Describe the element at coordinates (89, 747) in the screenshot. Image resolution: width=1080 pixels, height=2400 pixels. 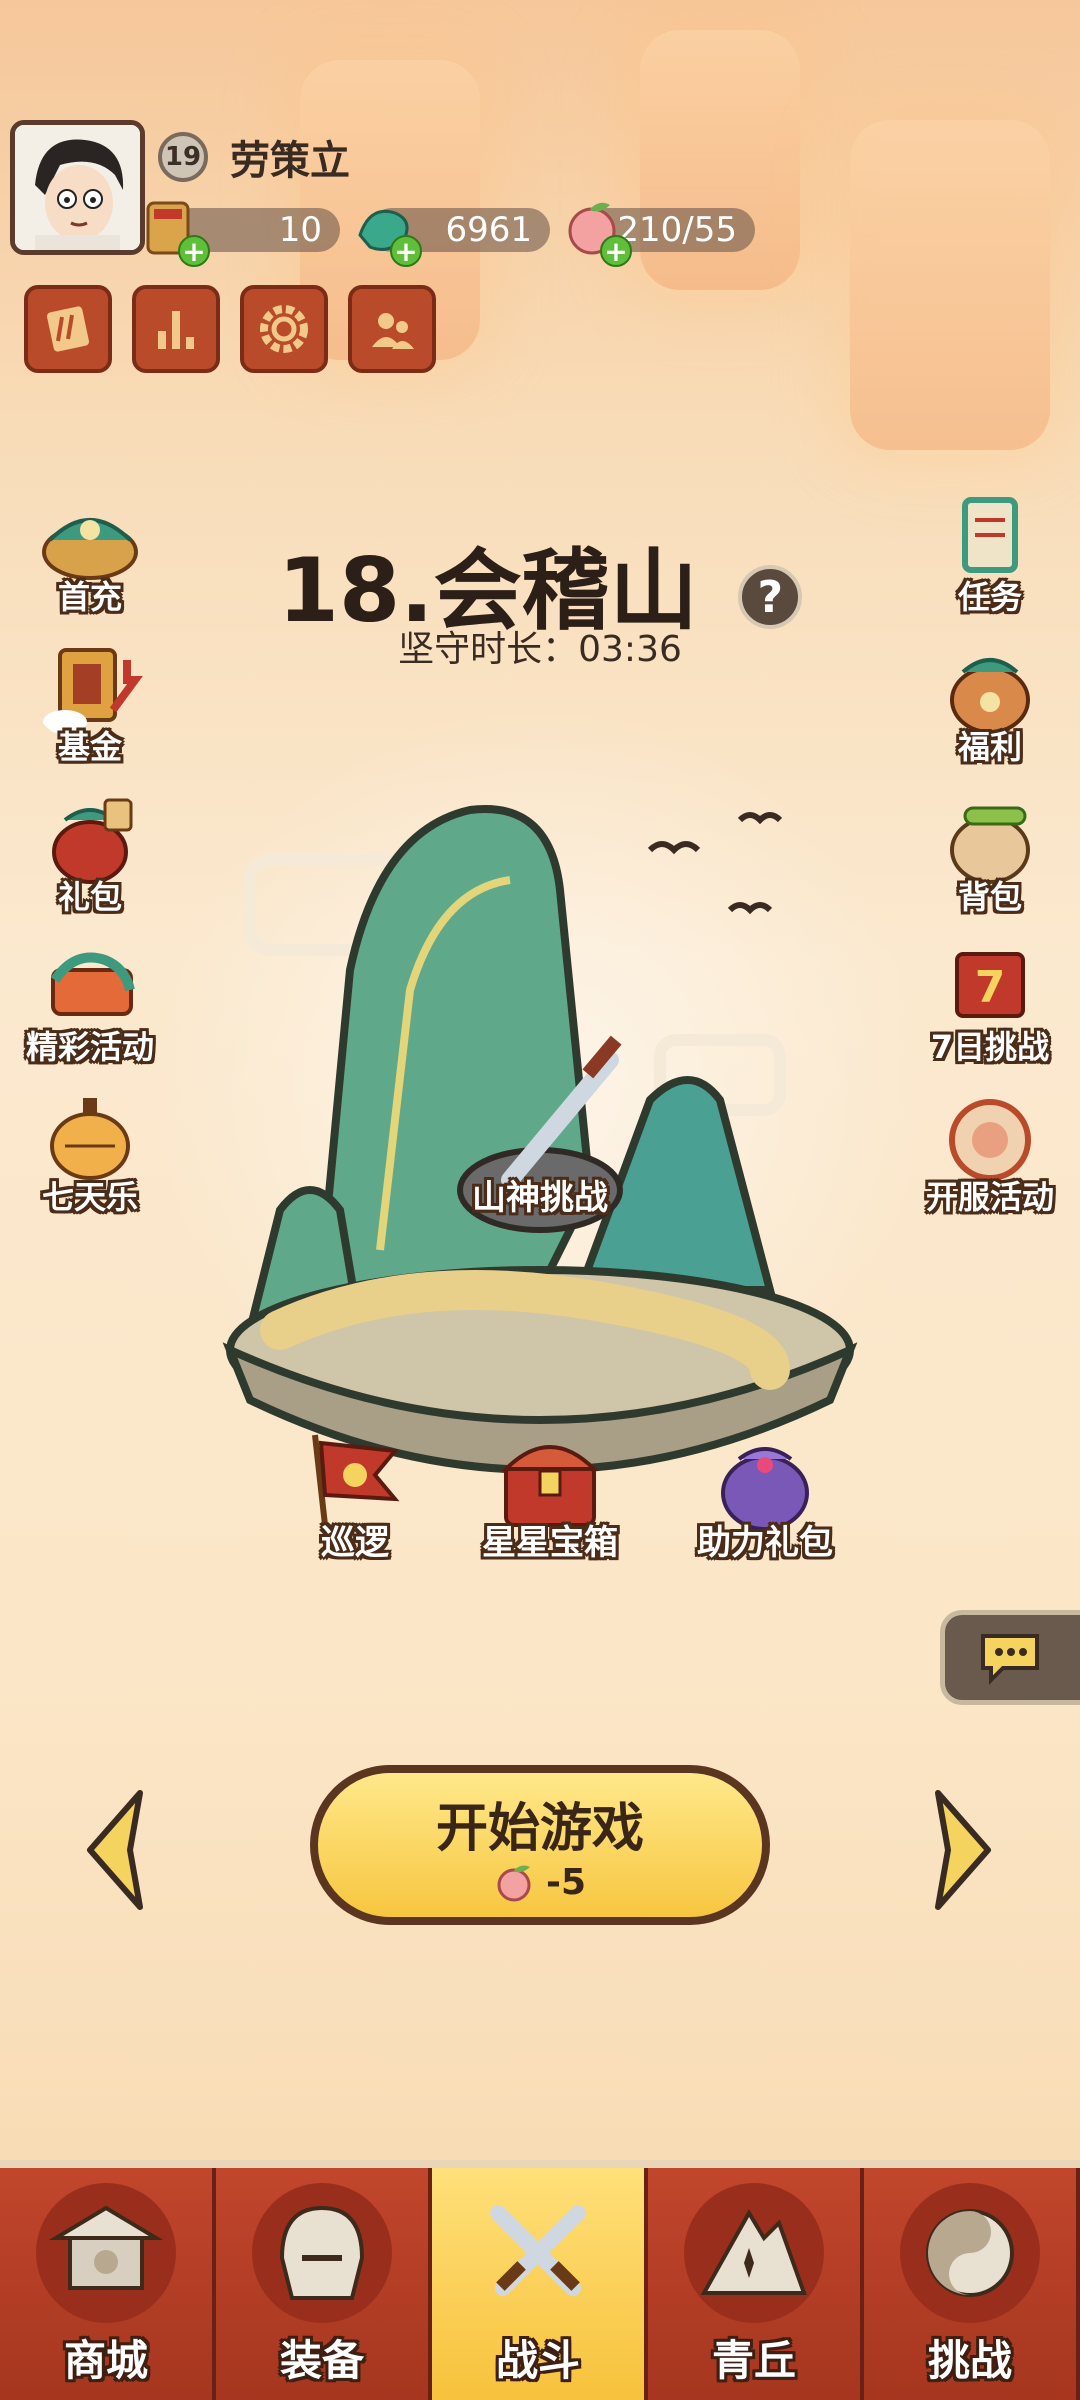
I see `side-item-label: 基金` at that location.